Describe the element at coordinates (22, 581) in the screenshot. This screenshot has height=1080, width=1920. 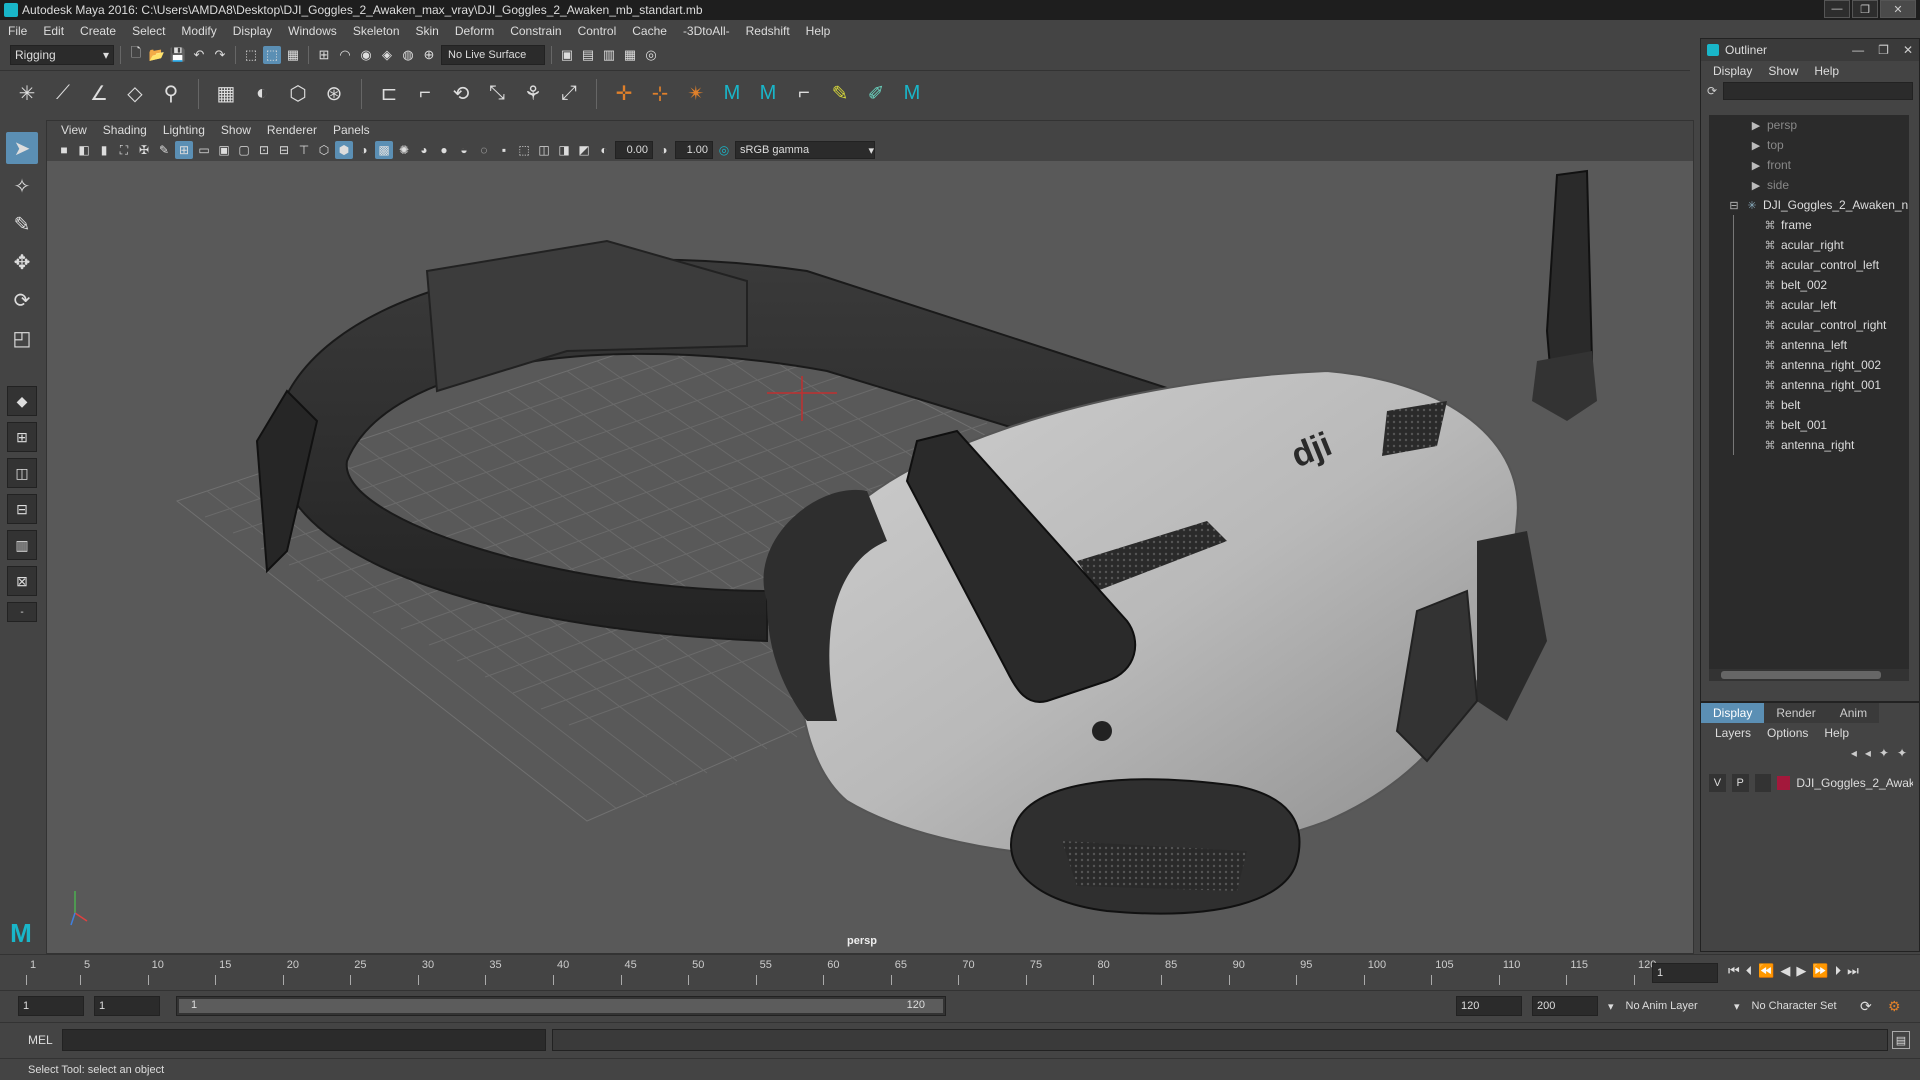
I see `hypershade-layout-icon: ⊠` at that location.